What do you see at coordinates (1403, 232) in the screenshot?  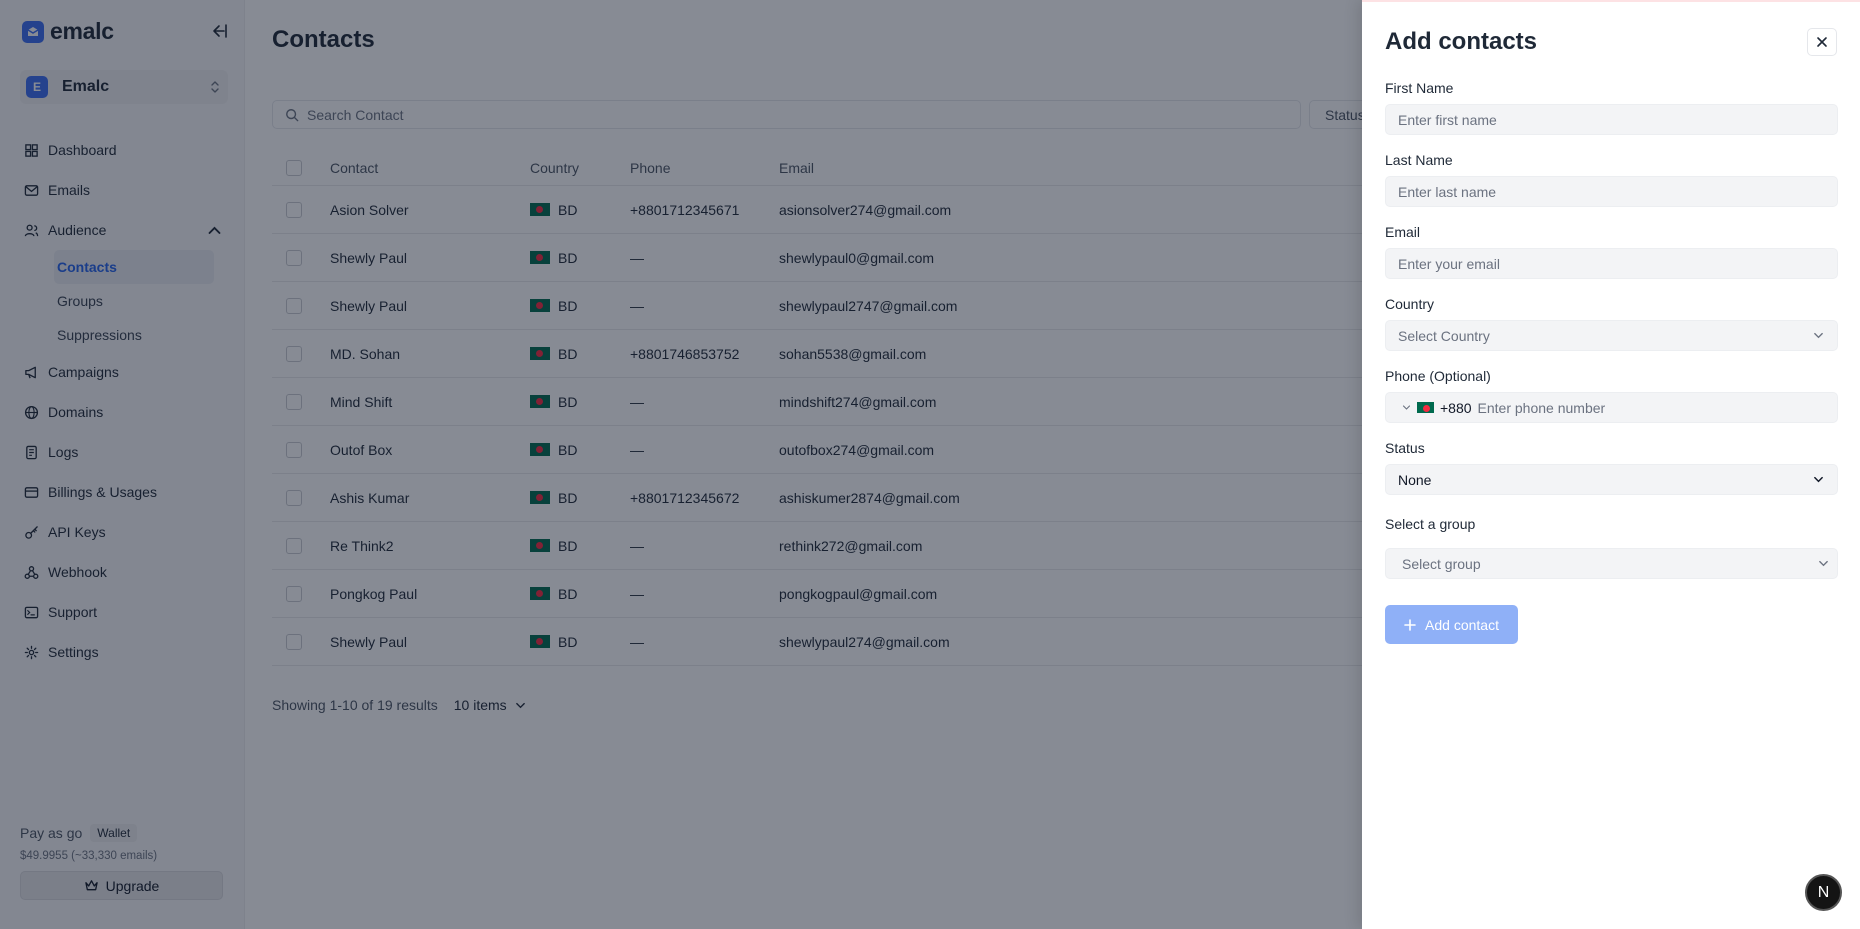 I see `email-label: Email` at bounding box center [1403, 232].